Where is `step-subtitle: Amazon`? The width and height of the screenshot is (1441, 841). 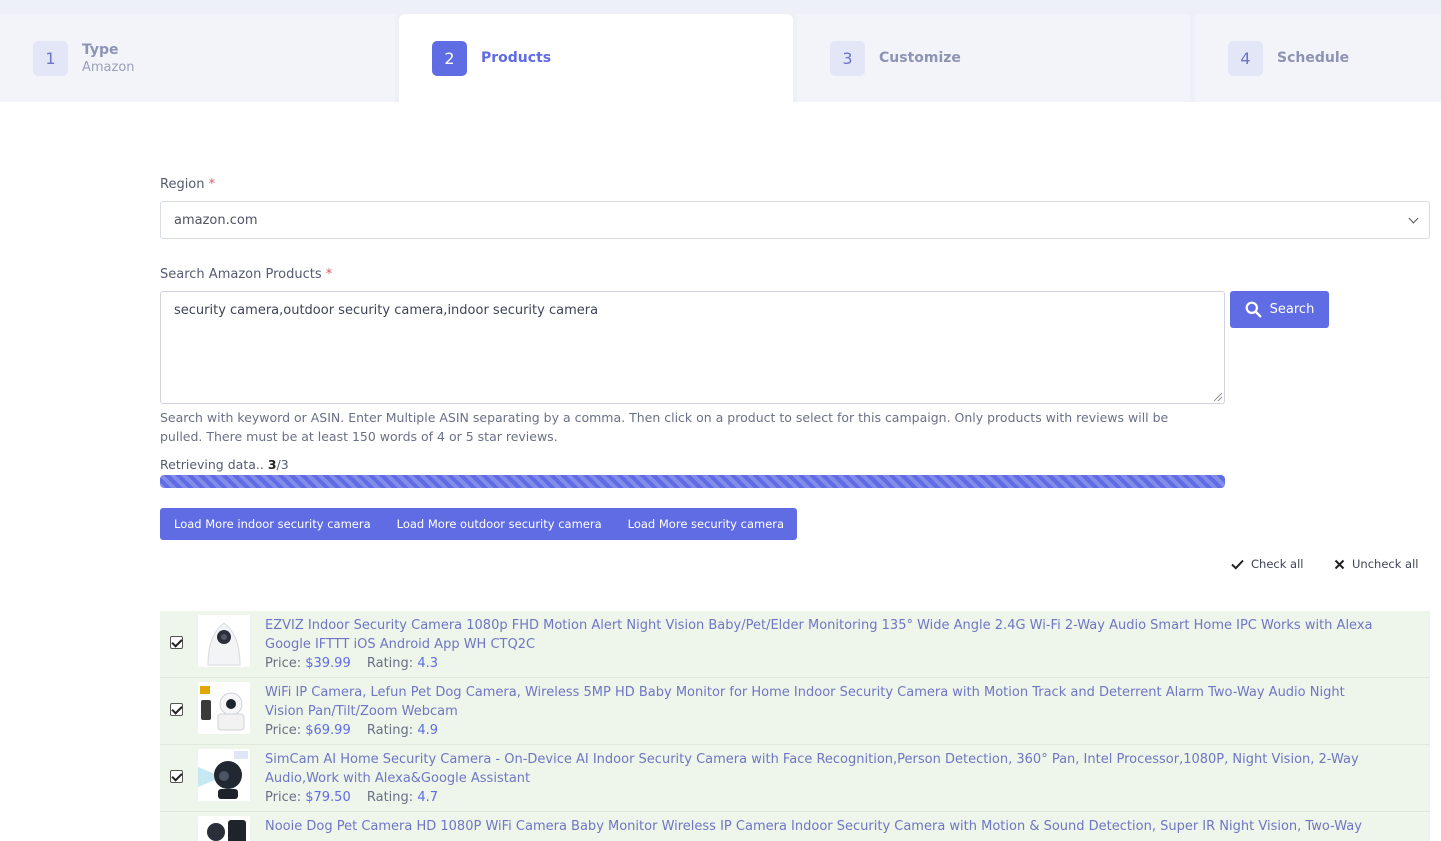
step-subtitle: Amazon is located at coordinates (108, 67).